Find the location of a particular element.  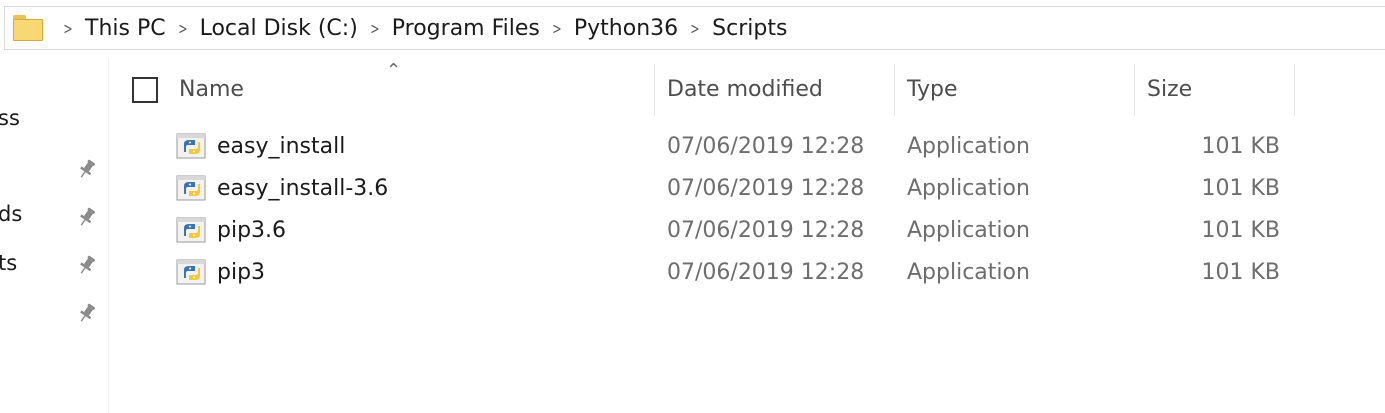

file-row: pip3 07/06/2019 12:28 Application 101 KB is located at coordinates (702, 273).